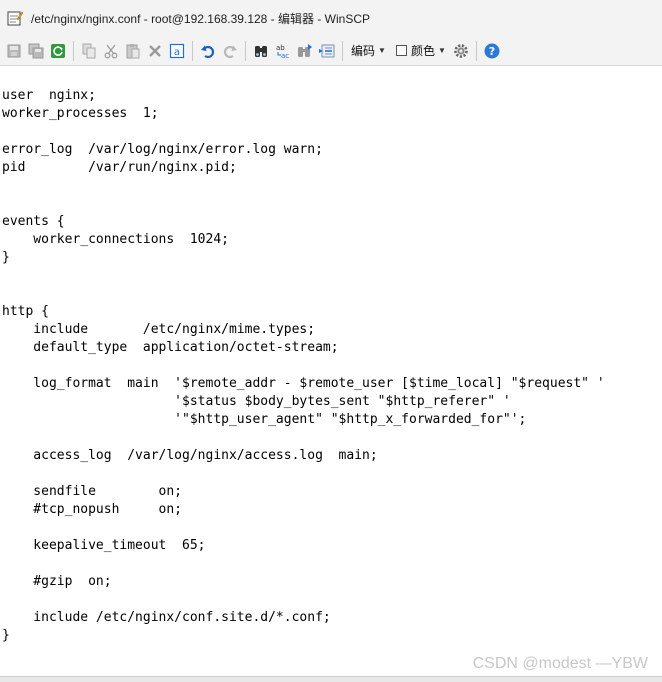 The width and height of the screenshot is (662, 682). Describe the element at coordinates (25, 311) in the screenshot. I see `code-line: http {` at that location.